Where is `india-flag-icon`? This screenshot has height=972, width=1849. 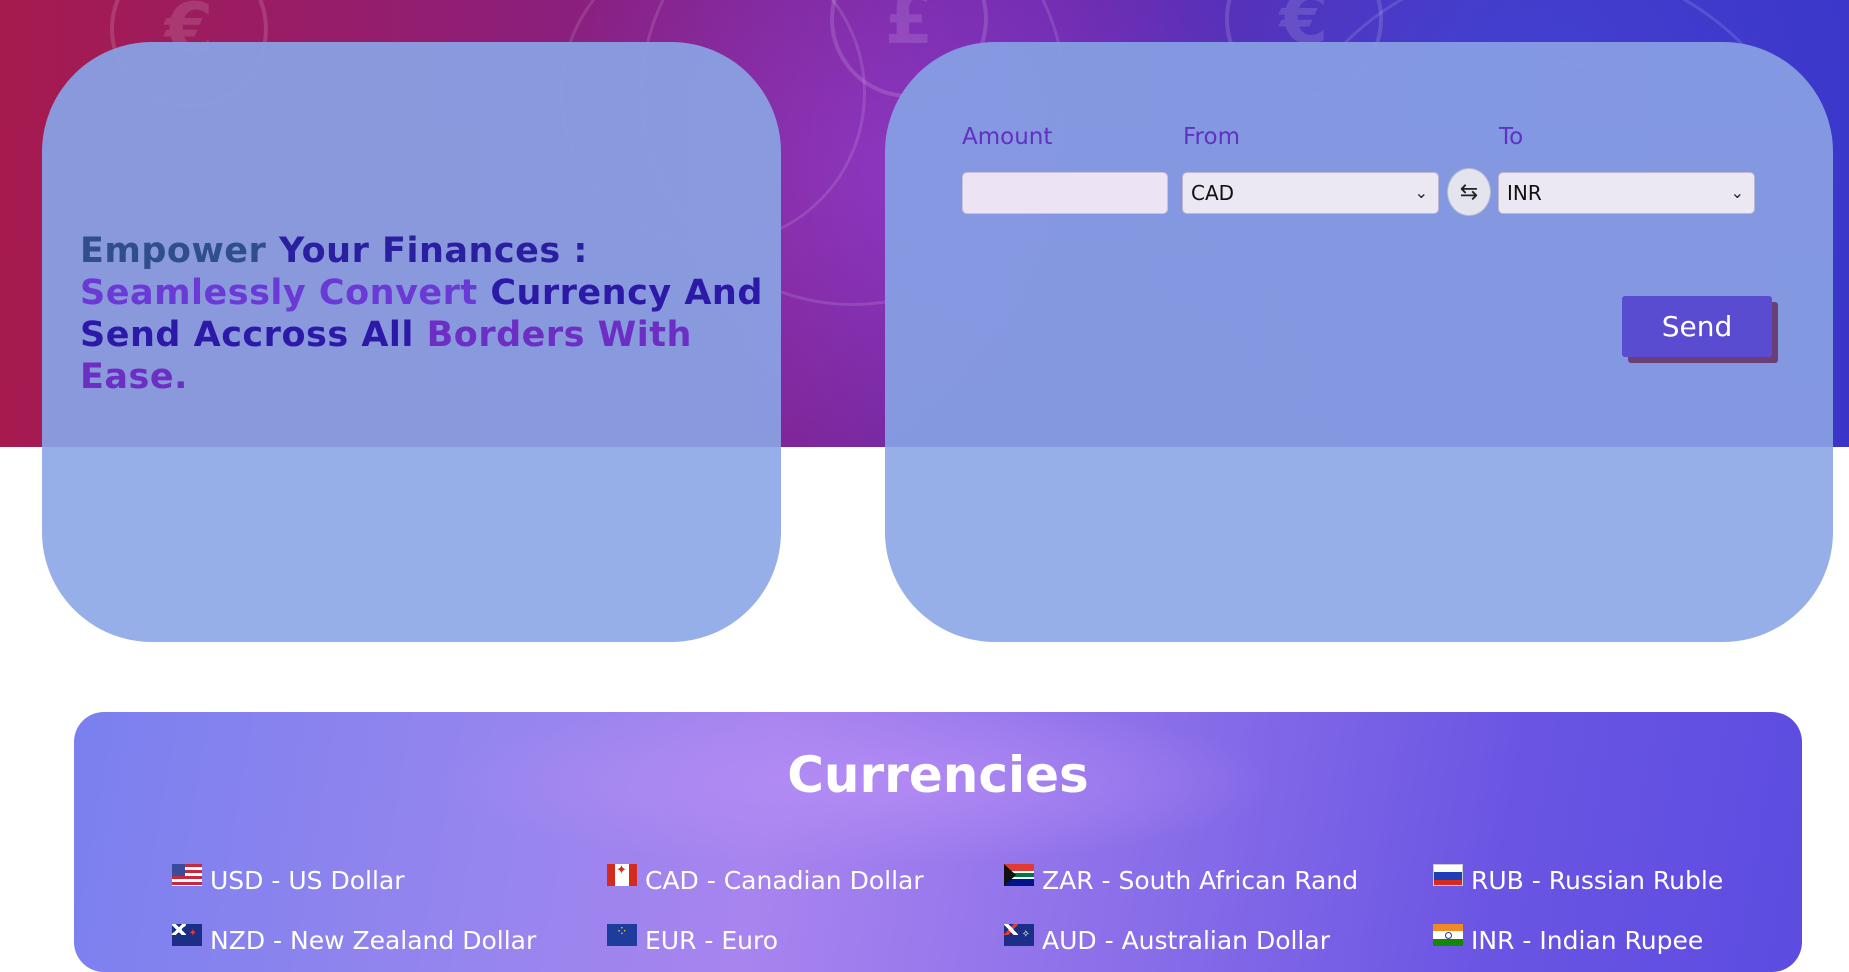 india-flag-icon is located at coordinates (1448, 934).